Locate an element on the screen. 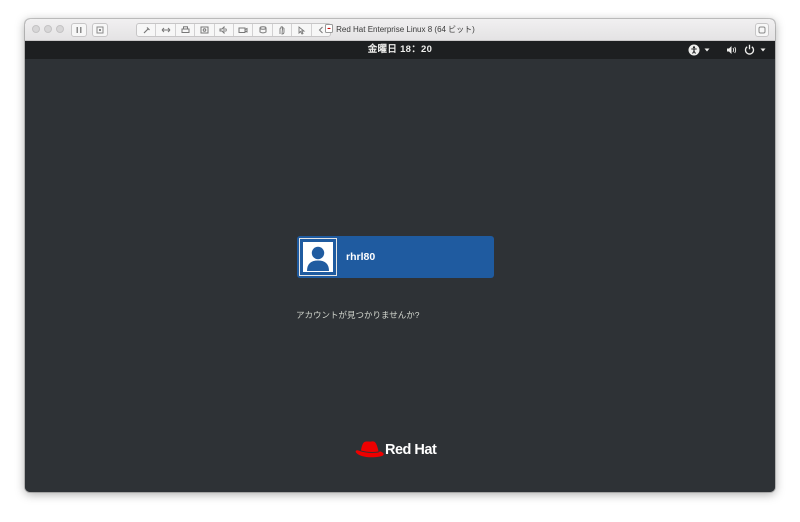  avatar is located at coordinates (318, 257).